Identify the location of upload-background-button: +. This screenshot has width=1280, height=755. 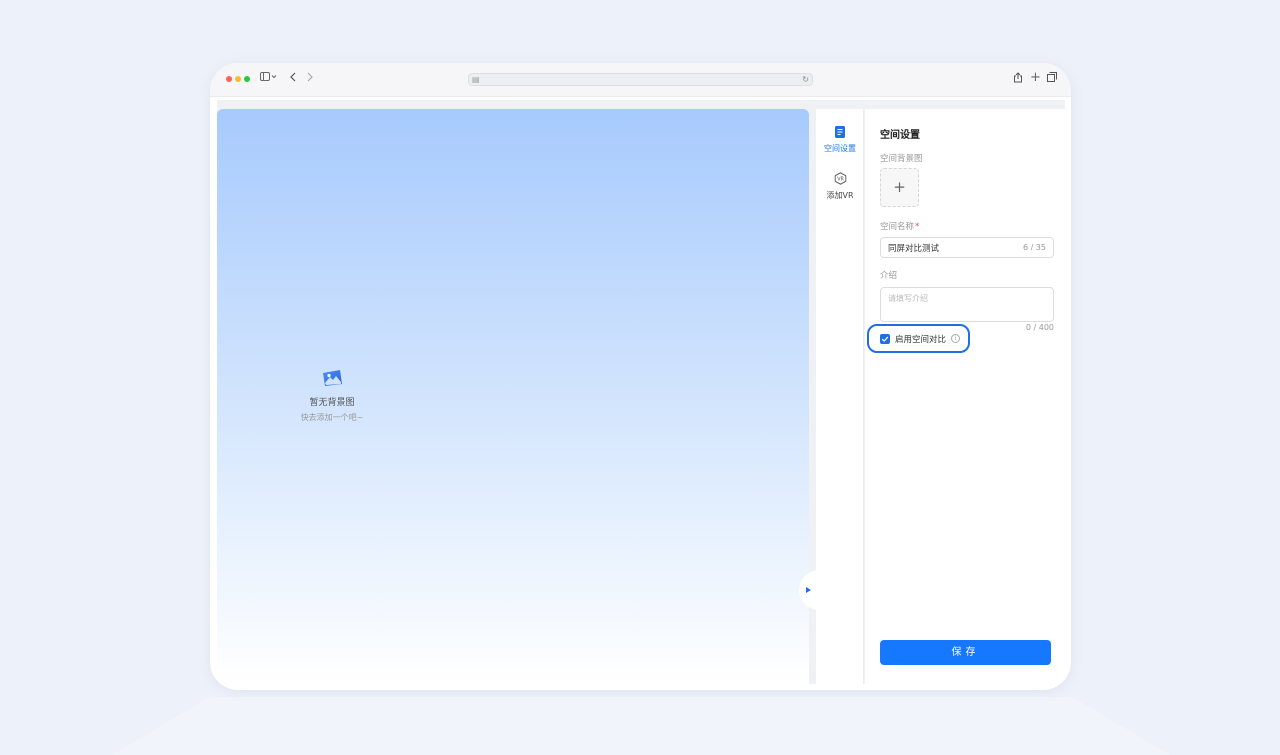
(899, 187).